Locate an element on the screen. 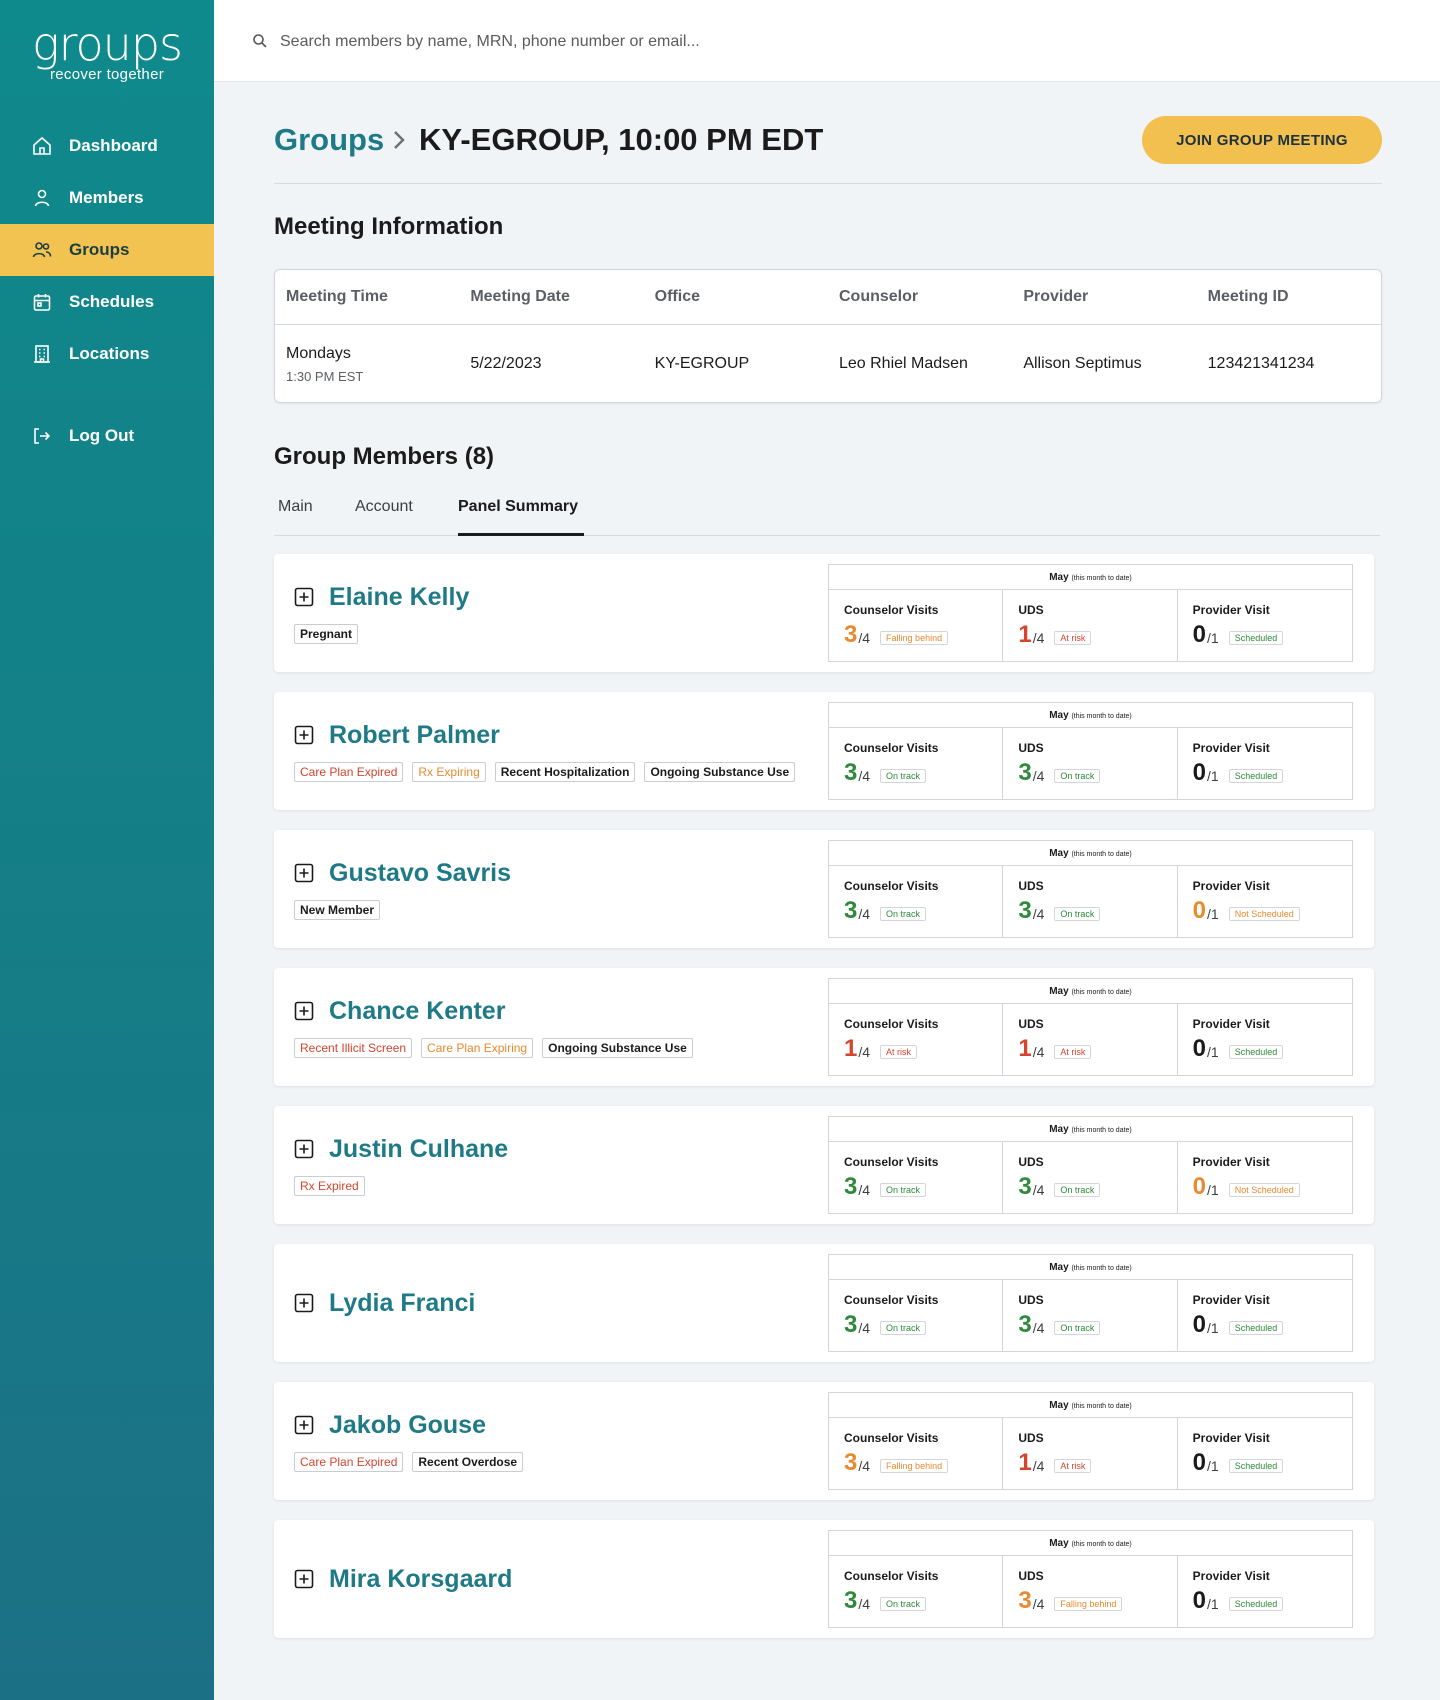 The width and height of the screenshot is (1440, 1700). sidebar-item-members: Members is located at coordinates (107, 198).